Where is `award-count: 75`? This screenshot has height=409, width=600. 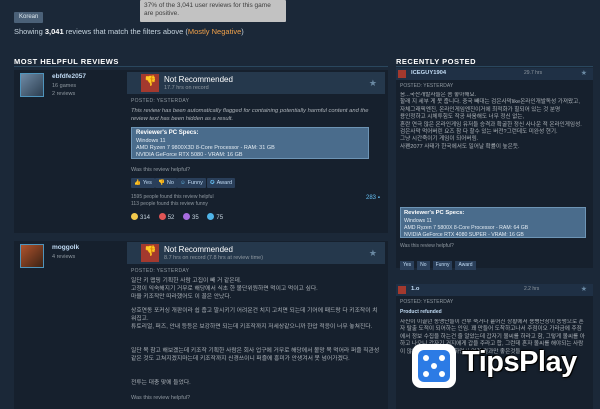
award-count: 75 is located at coordinates (220, 218).